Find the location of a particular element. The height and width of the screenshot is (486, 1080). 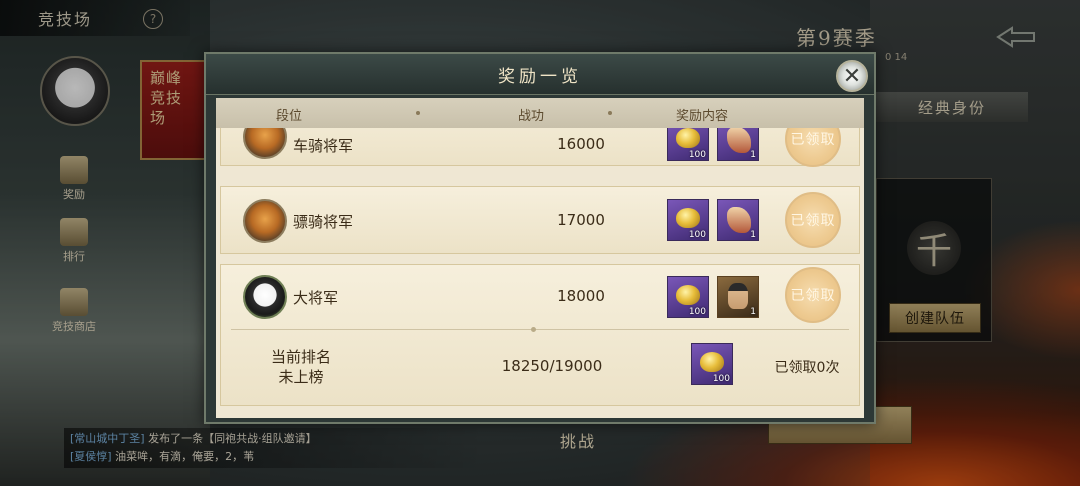

close-icon: ✕ is located at coordinates (852, 76).